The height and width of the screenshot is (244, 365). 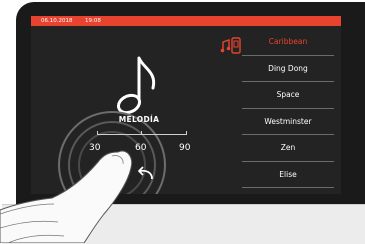 What do you see at coordinates (57, 21) in the screenshot?
I see `status-date: 06.10.2018` at bounding box center [57, 21].